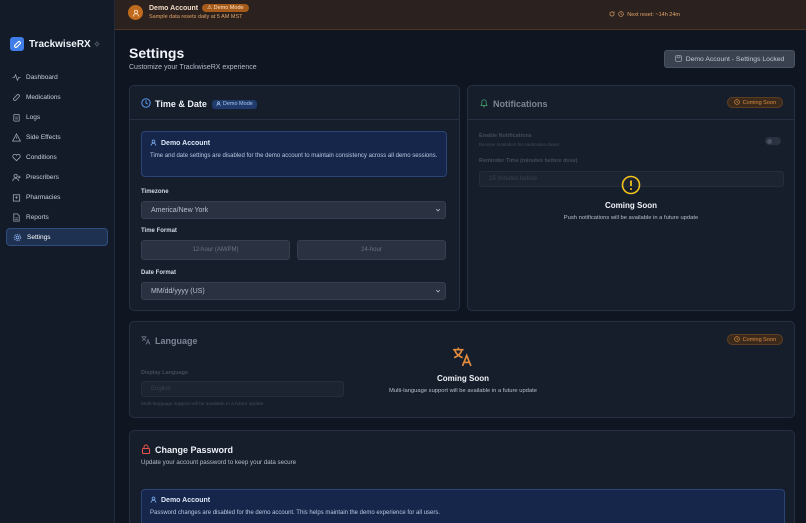  What do you see at coordinates (293, 291) in the screenshot?
I see `date-format-select: MM/dd/yyyy (US)` at bounding box center [293, 291].